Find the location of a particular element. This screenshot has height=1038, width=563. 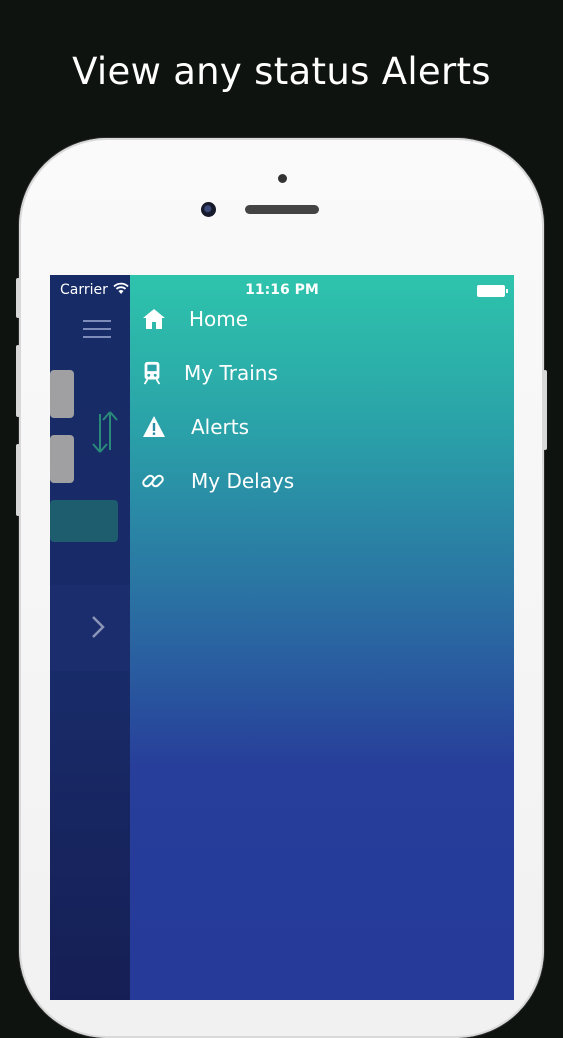

earpiece-speaker is located at coordinates (282, 209).